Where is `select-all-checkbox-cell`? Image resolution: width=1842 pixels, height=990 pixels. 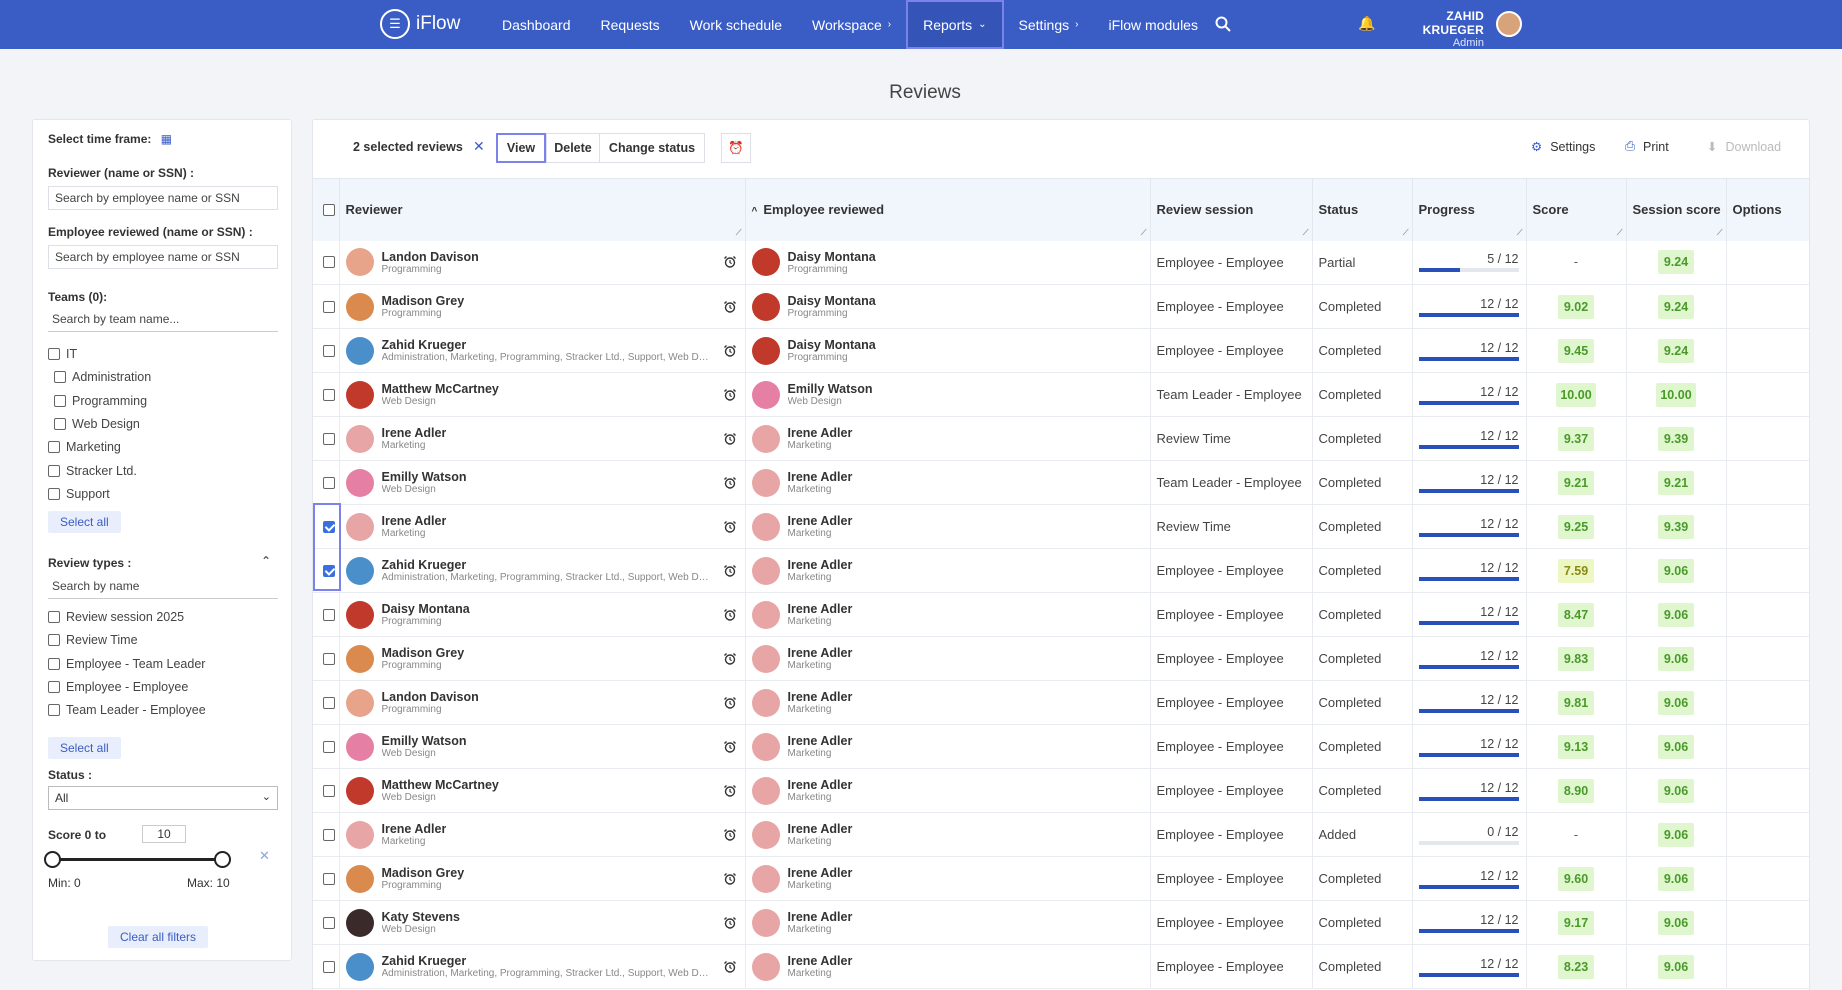 select-all-checkbox-cell is located at coordinates (326, 209).